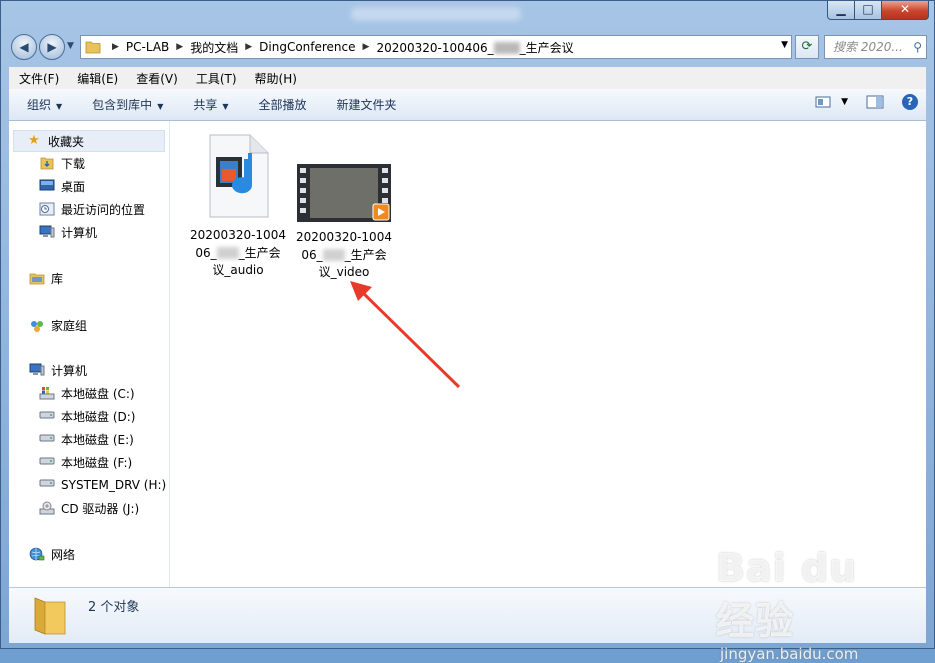 Image resolution: width=935 pixels, height=663 pixels. What do you see at coordinates (364, 104) in the screenshot?
I see `new-folder-button: 新建文件夹` at bounding box center [364, 104].